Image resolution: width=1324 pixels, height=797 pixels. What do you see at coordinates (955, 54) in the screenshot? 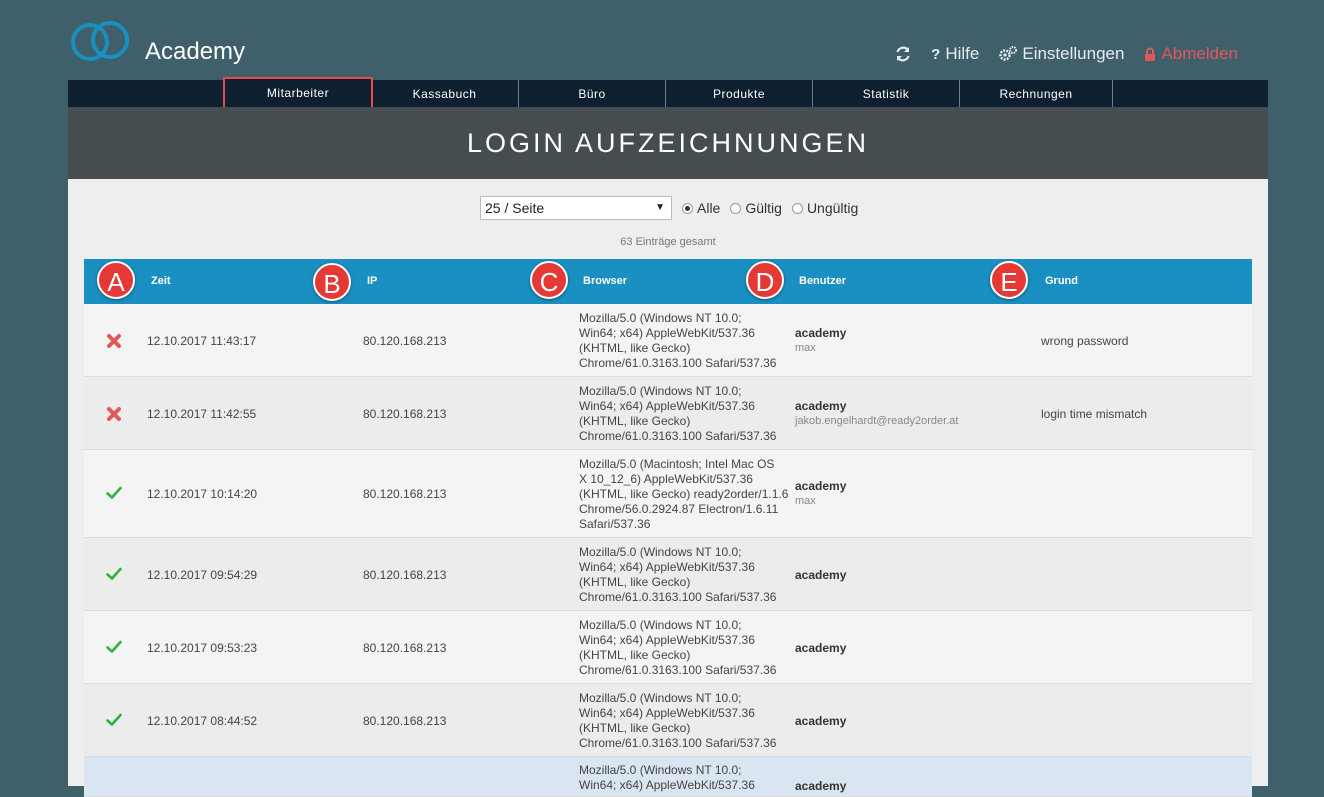
I see `help-link: ? Hilfe` at bounding box center [955, 54].